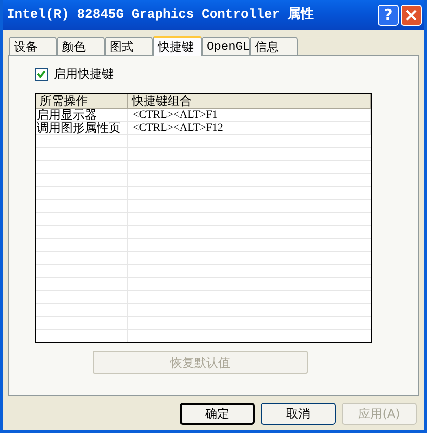 This screenshot has width=427, height=433. What do you see at coordinates (33, 46) in the screenshot?
I see `tab: 设备` at bounding box center [33, 46].